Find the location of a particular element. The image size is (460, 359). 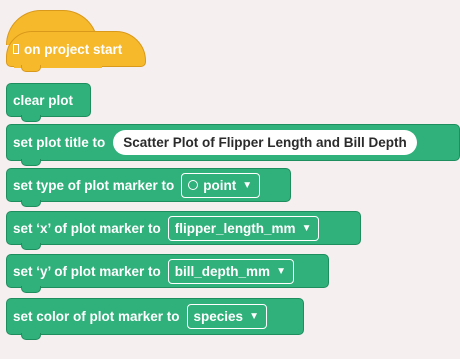

clear-plot-label: clear plot is located at coordinates (43, 100).